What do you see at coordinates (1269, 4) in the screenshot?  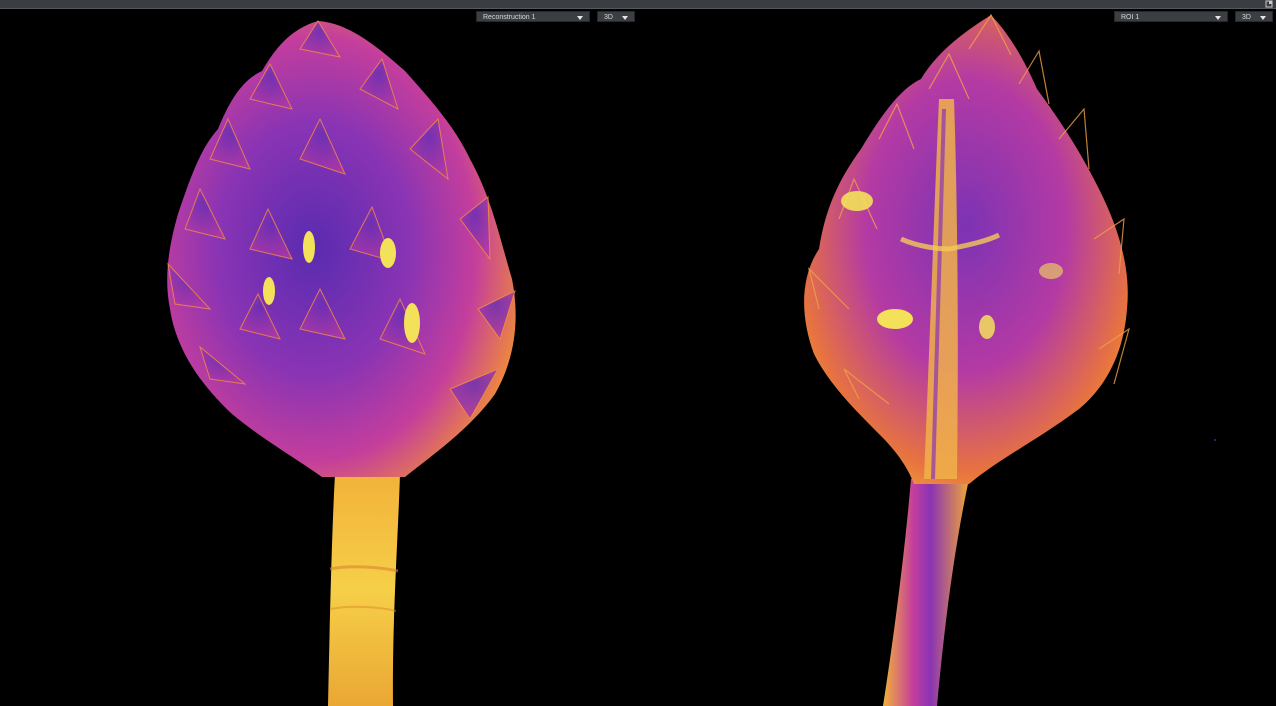 I see `maximize-icon` at bounding box center [1269, 4].